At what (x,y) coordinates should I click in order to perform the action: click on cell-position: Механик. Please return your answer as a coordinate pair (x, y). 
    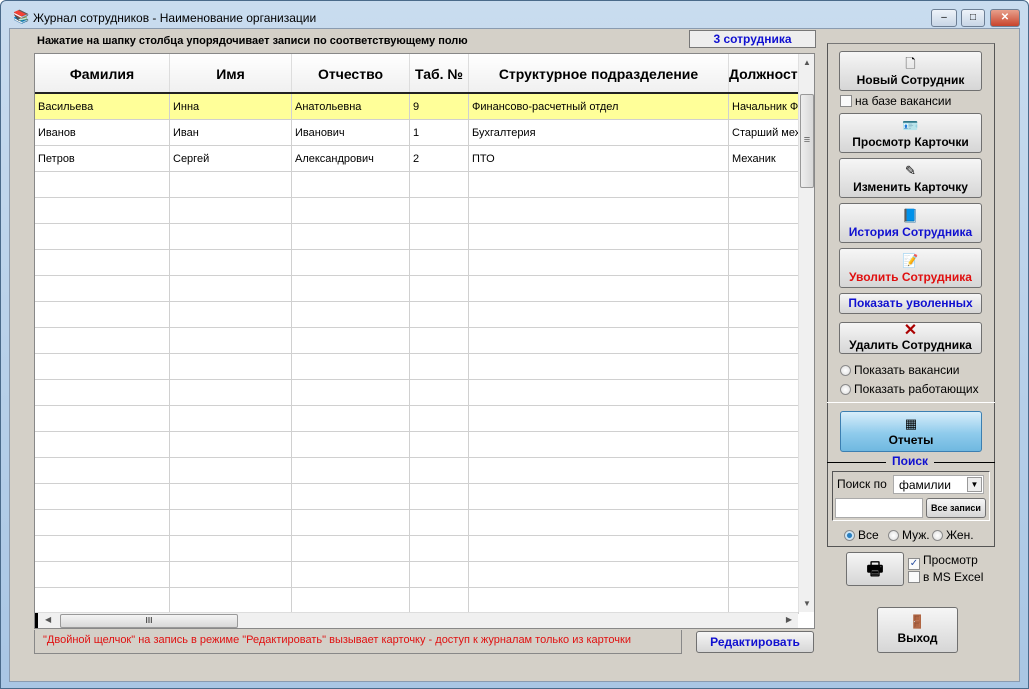
    Looking at the image, I should click on (764, 158).